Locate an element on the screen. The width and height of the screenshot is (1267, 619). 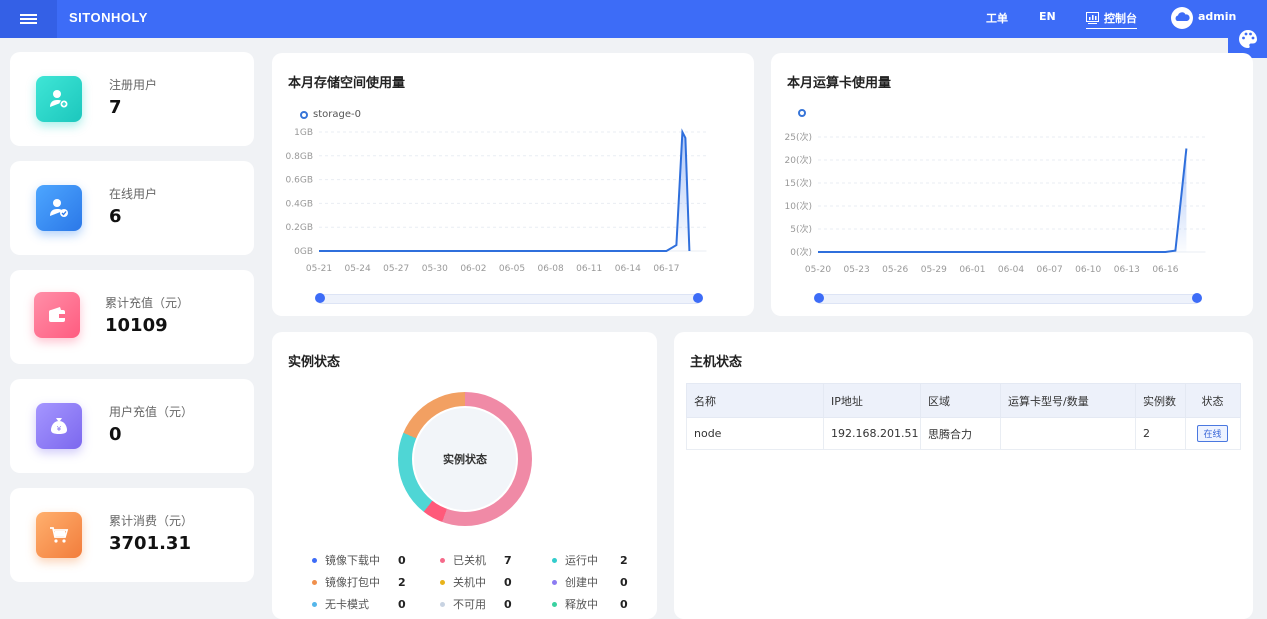
palette-icon is located at coordinates (1247, 39).